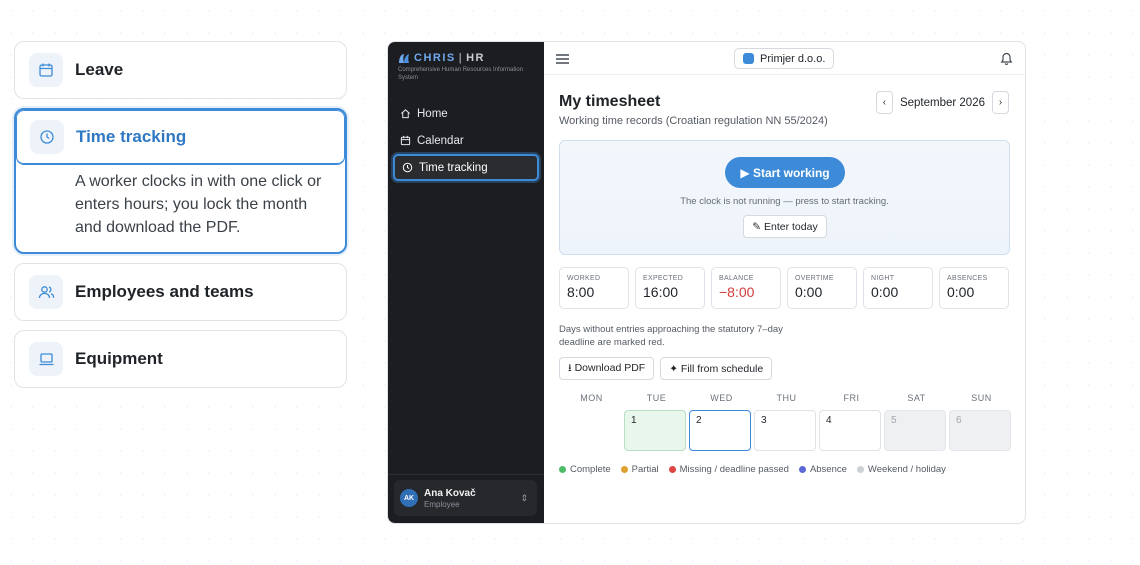 This screenshot has height=565, width=1140. I want to click on avatar: AK, so click(409, 498).